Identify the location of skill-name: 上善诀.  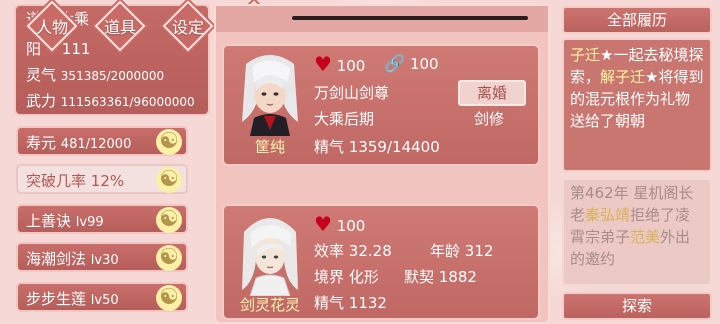
(49, 221).